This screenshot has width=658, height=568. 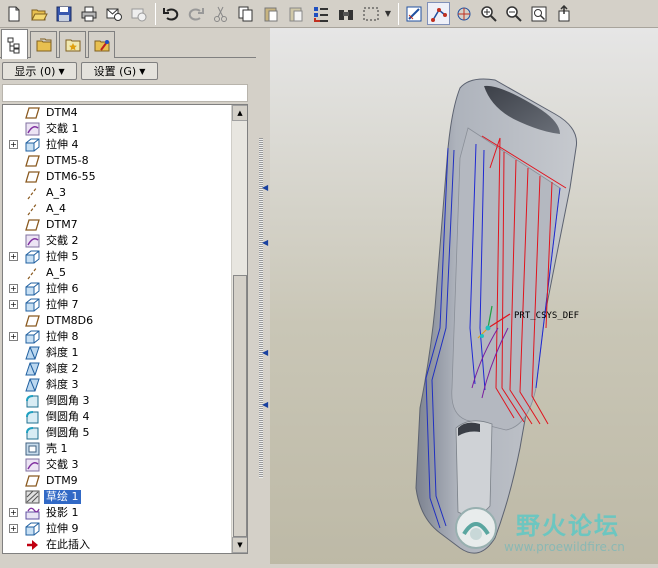 What do you see at coordinates (239, 113) in the screenshot?
I see `scroll-up-icon: ▲` at bounding box center [239, 113].